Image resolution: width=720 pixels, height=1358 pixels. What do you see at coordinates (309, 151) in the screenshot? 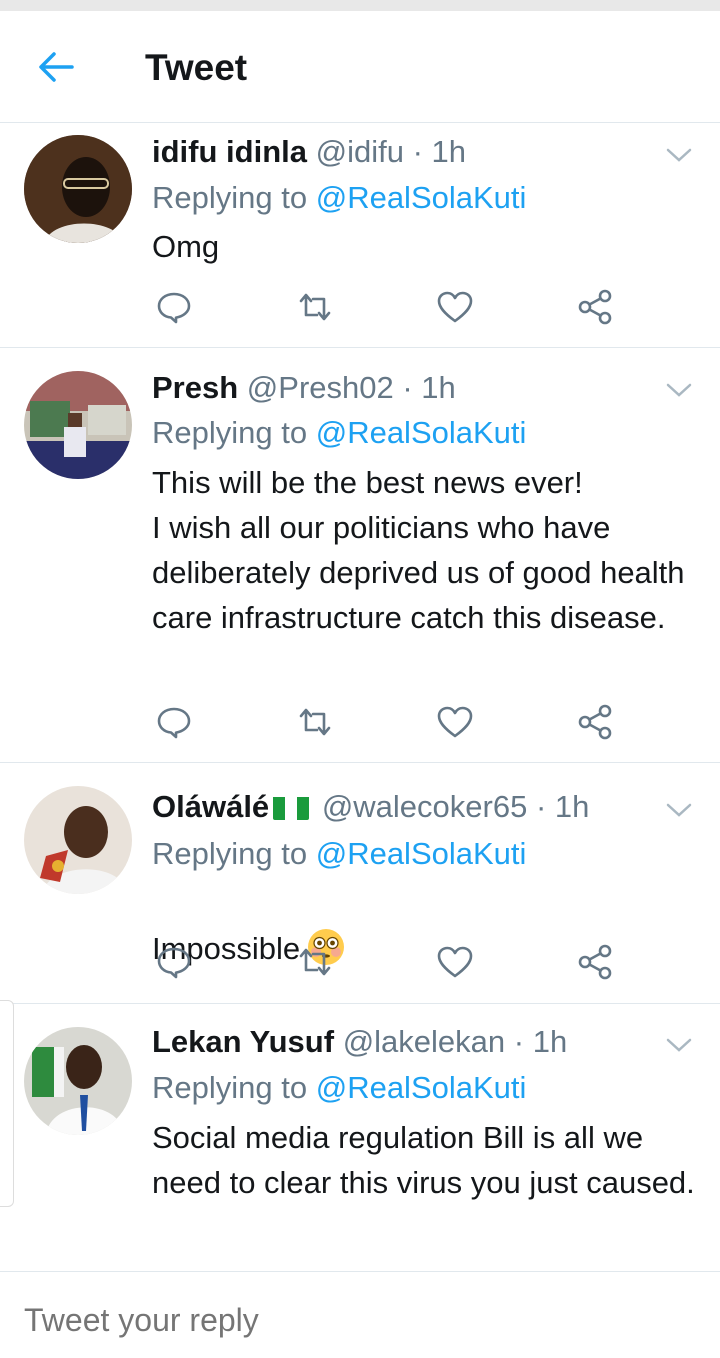
I see `tweet-meta: idifu idinla @idifu · 1h` at bounding box center [309, 151].